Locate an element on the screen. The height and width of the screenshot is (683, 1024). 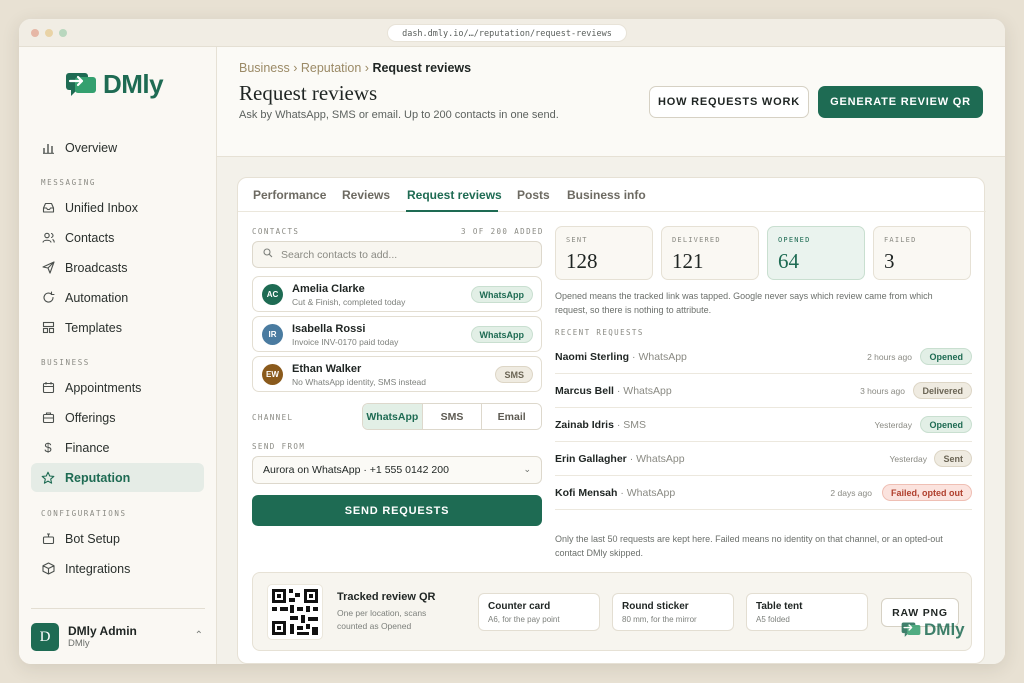
maximize-window-dot is located at coordinates (63, 33).